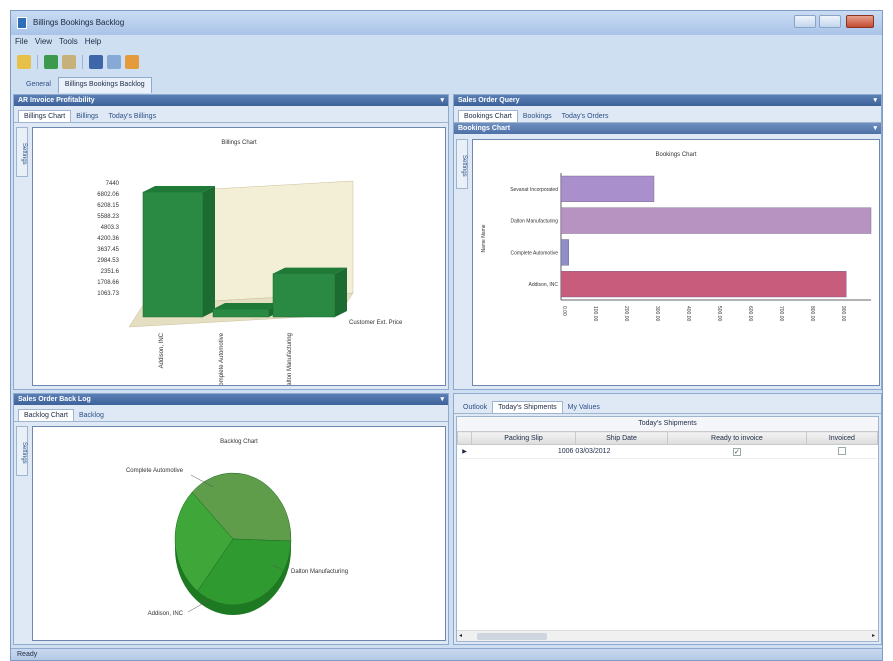 This screenshot has height=661, width=893. Describe the element at coordinates (446, 654) in the screenshot. I see `status-bar: Ready` at that location.